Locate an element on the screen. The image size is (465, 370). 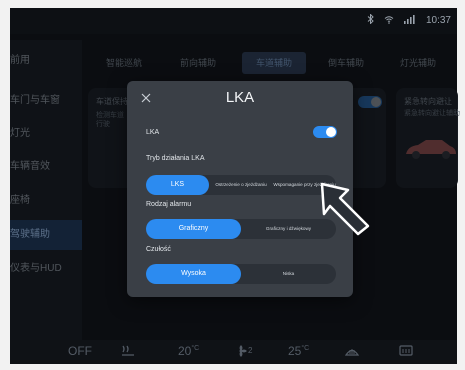
status-bar: 10:37 is located at coordinates (233, 21).